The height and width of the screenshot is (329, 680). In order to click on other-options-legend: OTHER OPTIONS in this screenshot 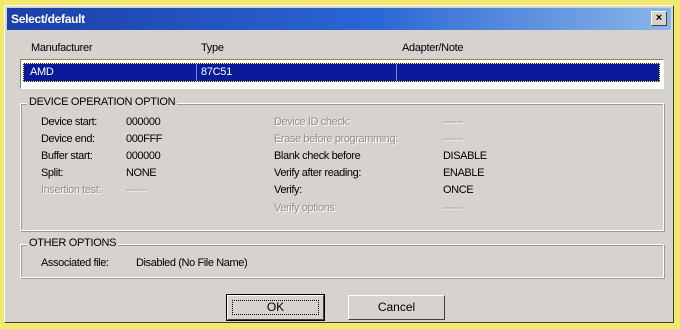, I will do `click(73, 243)`.